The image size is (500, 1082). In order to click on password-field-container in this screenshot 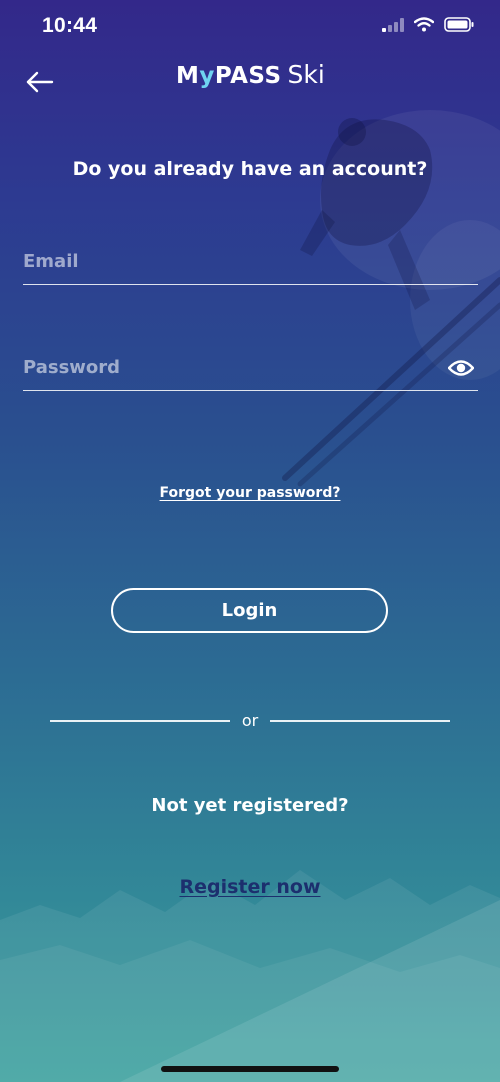, I will do `click(250, 368)`.